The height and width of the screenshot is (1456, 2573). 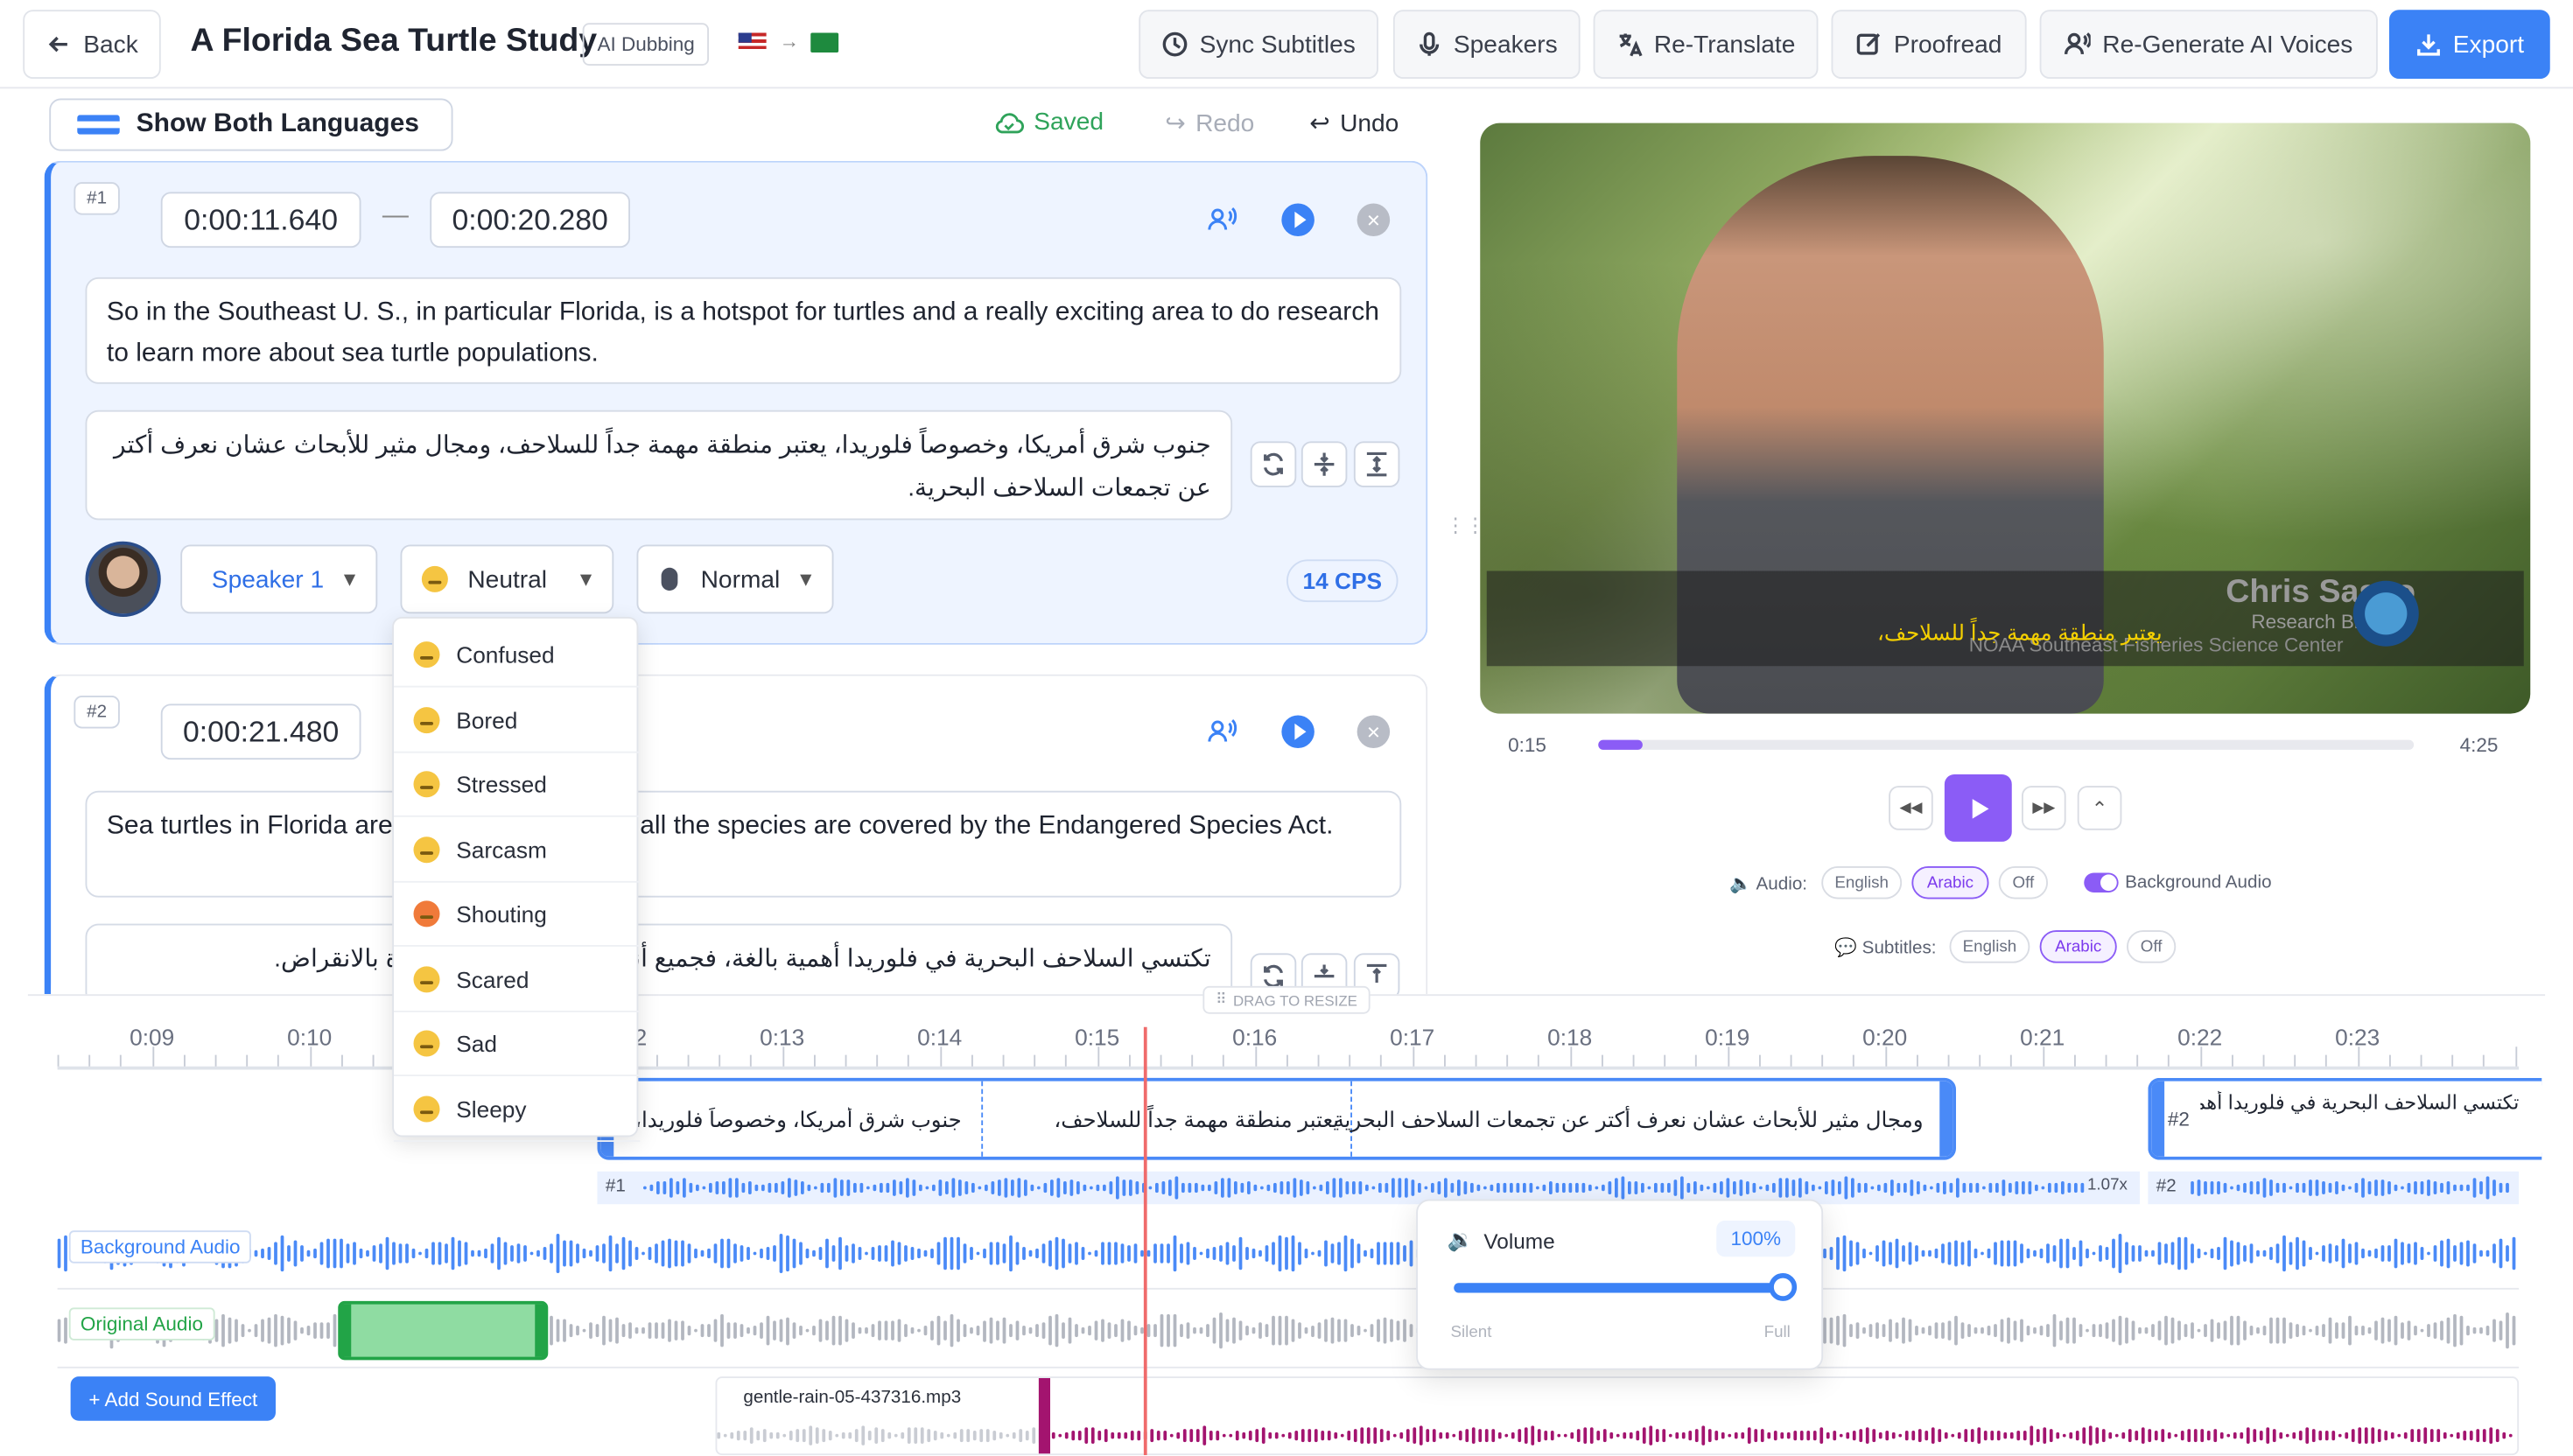 What do you see at coordinates (141, 1323) in the screenshot?
I see `original-audio-label: Original Audio` at bounding box center [141, 1323].